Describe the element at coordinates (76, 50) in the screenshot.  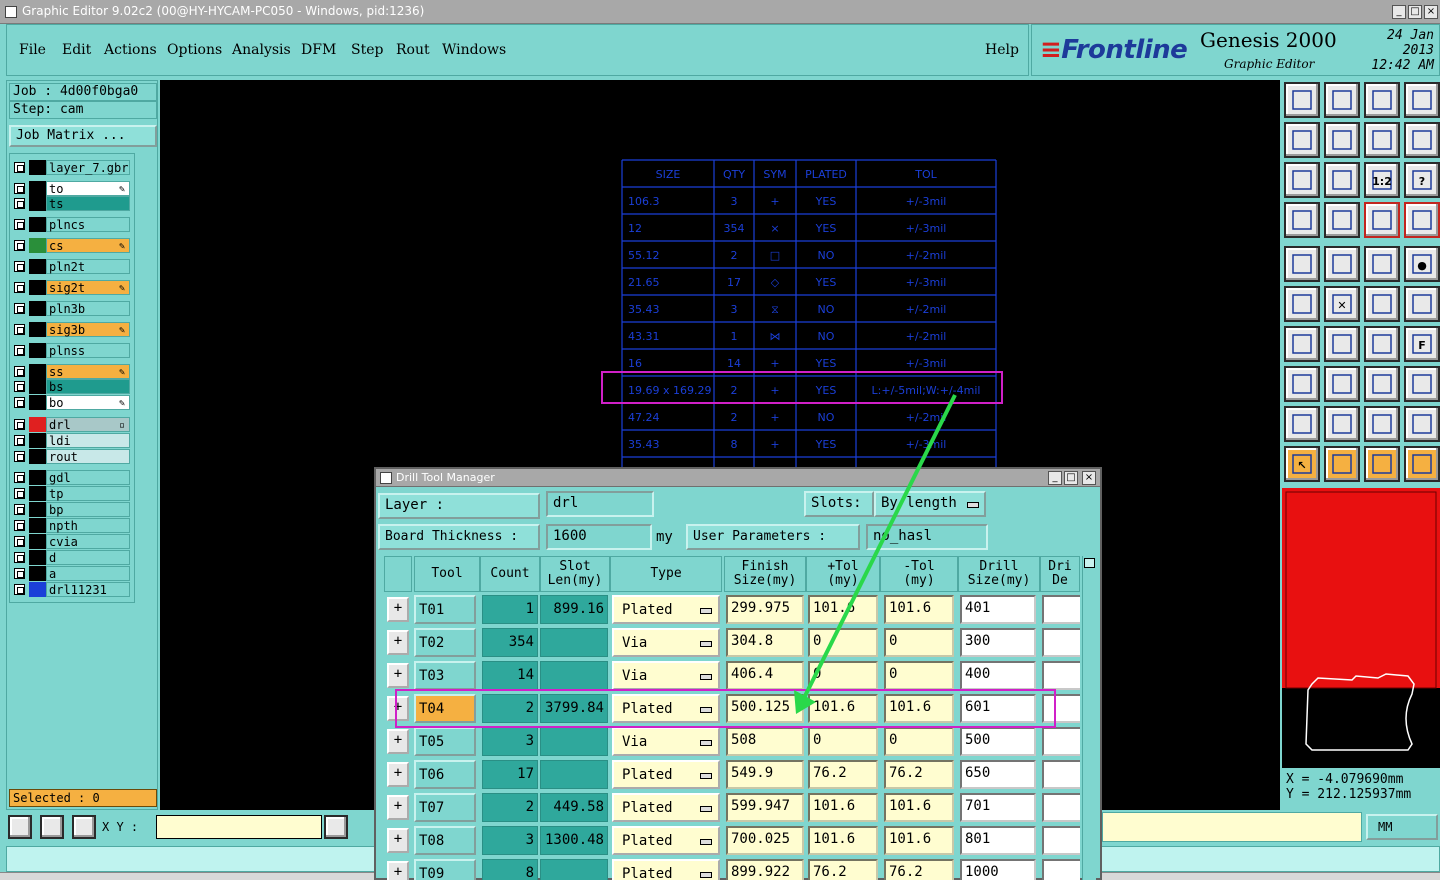
I see `menu-edit: Edit` at that location.